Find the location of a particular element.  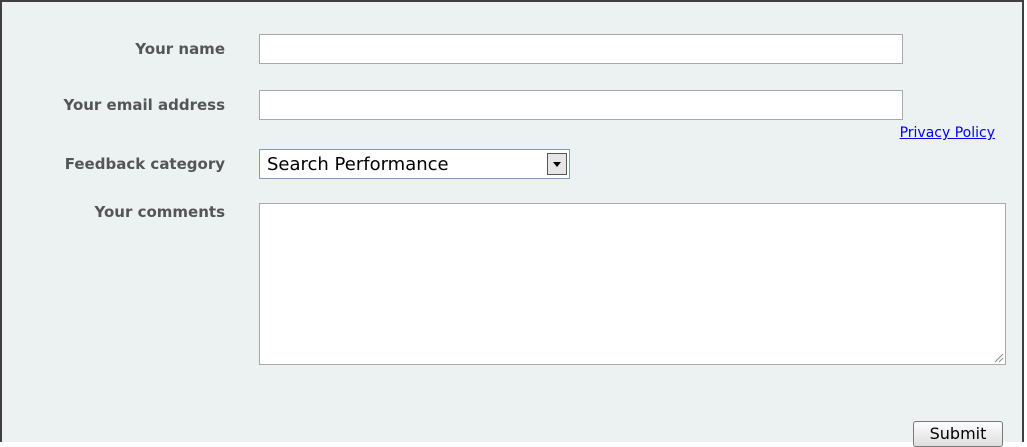

feedback-category-select: Search Performance is located at coordinates (414, 164).